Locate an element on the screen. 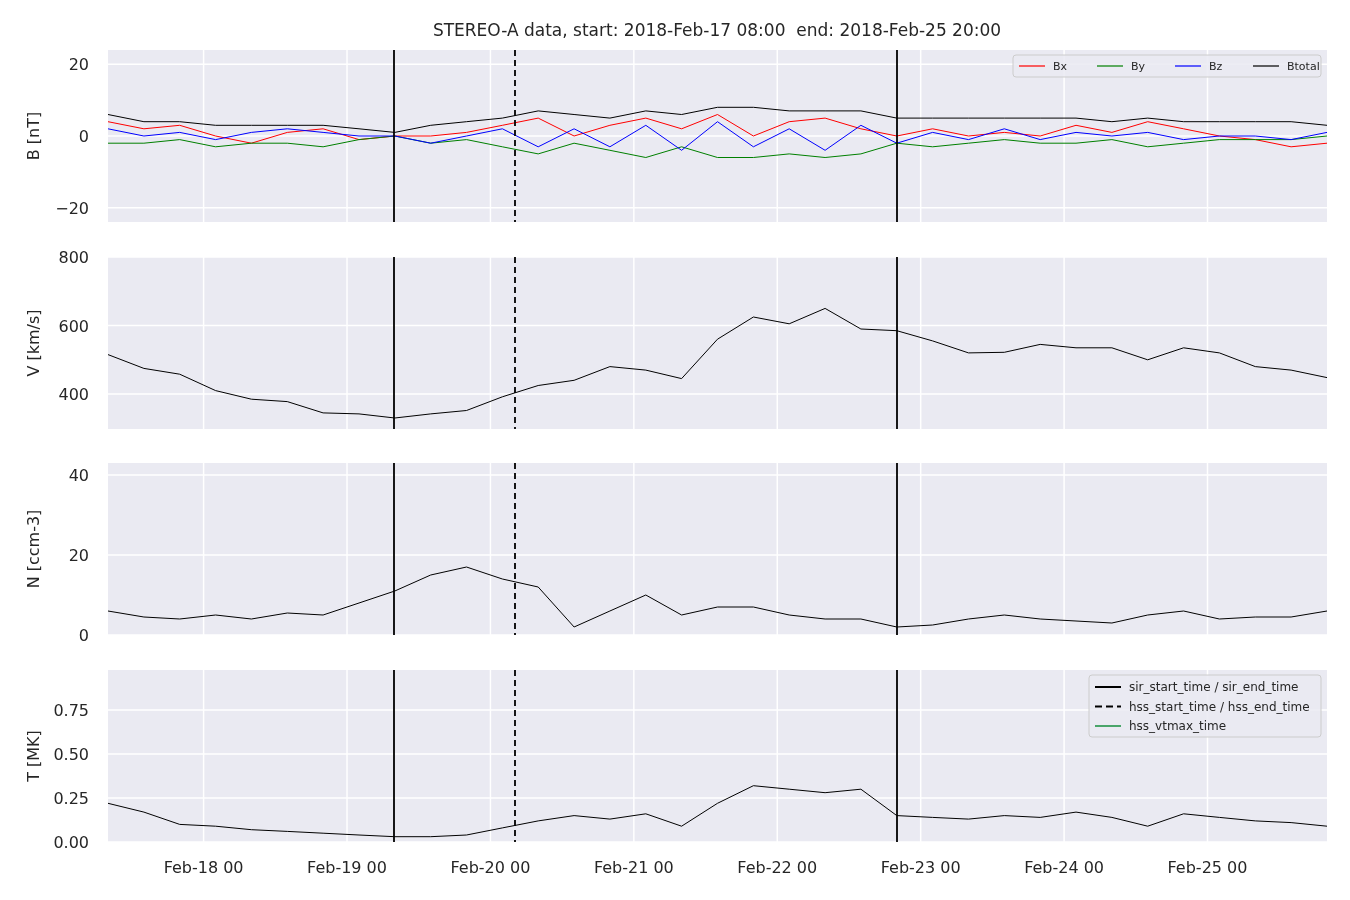 The height and width of the screenshot is (900, 1350). axis-label: B [nT] is located at coordinates (33, 136).